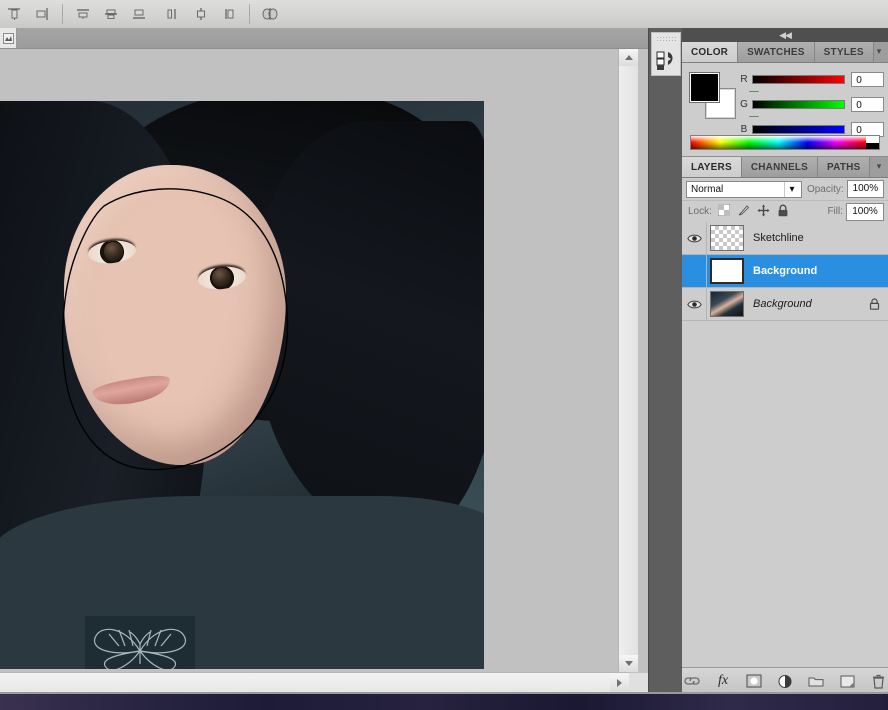  What do you see at coordinates (8, 38) in the screenshot?
I see `document-tab-stub` at bounding box center [8, 38].